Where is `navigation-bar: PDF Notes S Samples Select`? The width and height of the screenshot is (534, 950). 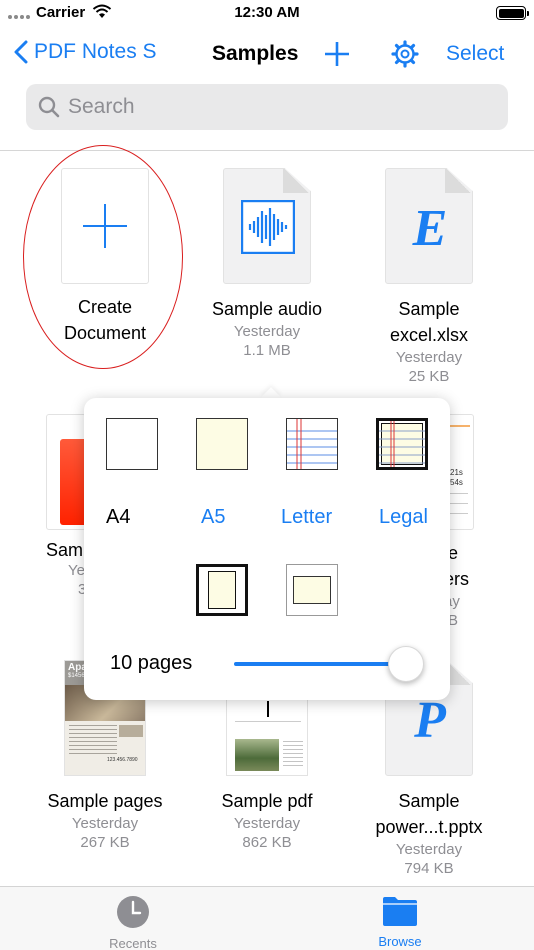
navigation-bar: PDF Notes S Samples Select is located at coordinates (267, 55).